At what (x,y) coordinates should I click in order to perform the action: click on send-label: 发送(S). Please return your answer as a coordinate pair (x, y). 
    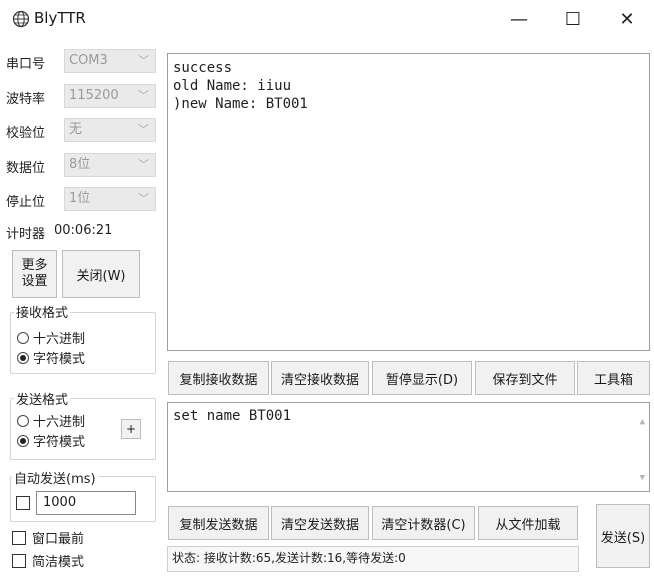
    Looking at the image, I should click on (623, 538).